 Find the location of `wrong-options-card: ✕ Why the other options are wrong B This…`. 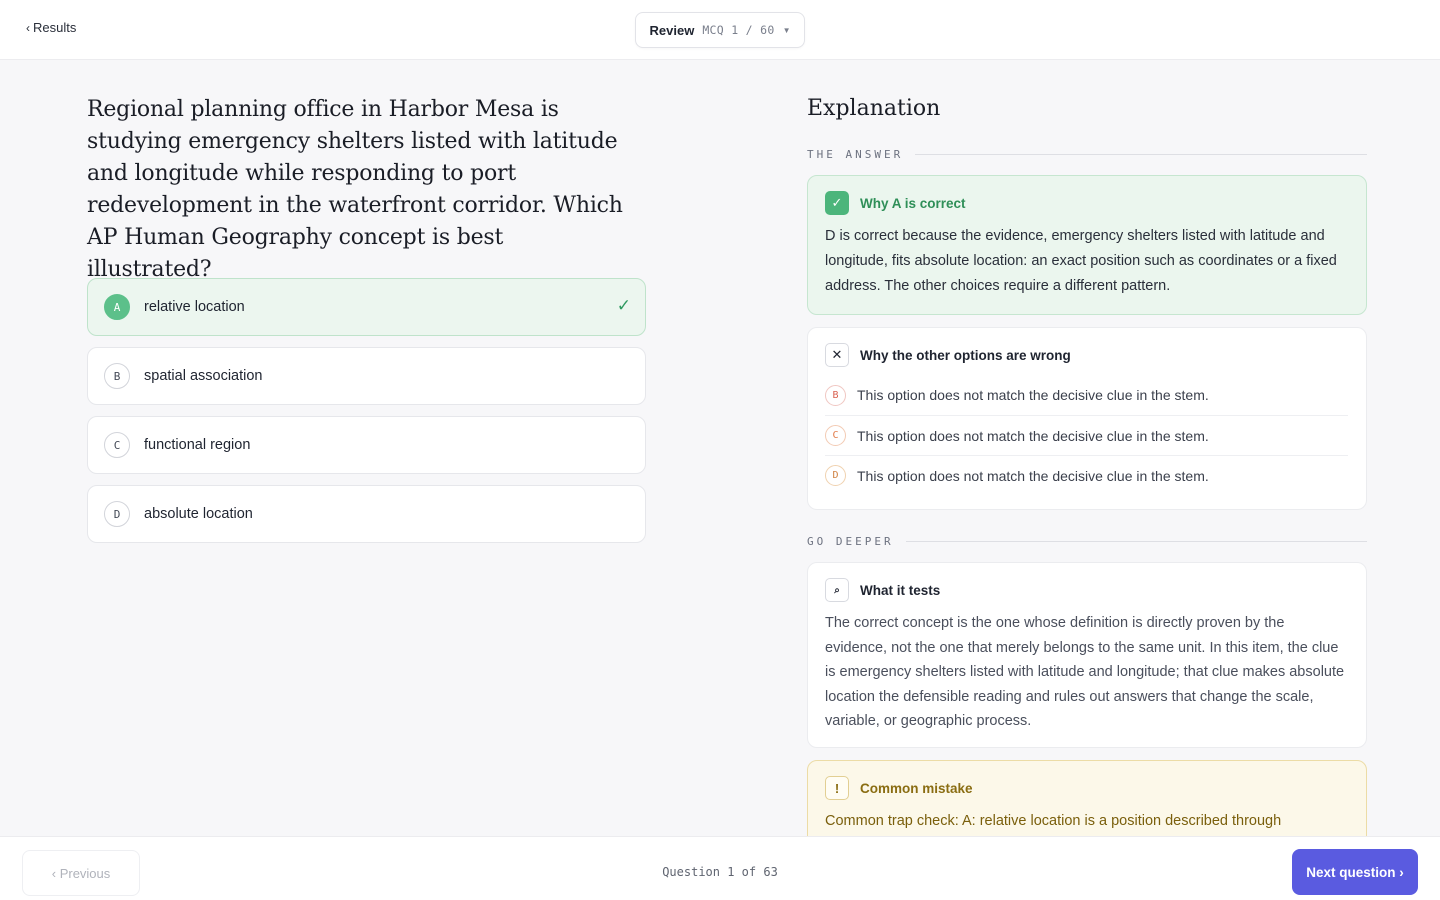

wrong-options-card: ✕ Why the other options are wrong B This… is located at coordinates (1087, 418).